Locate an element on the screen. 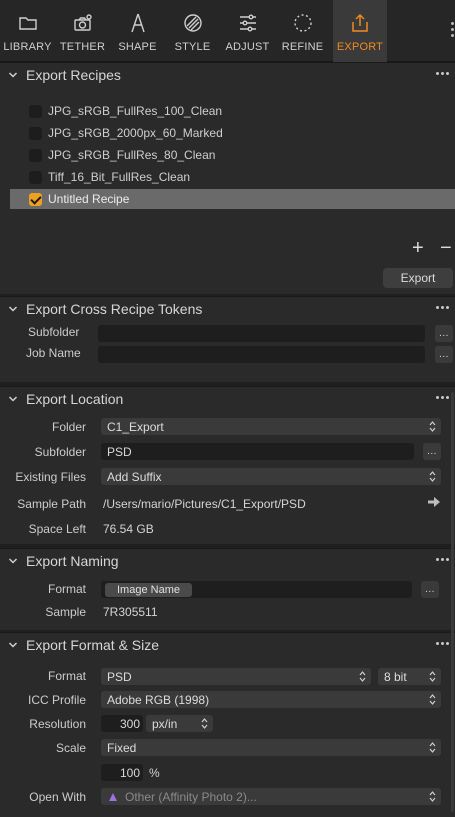  icc-profile-select: Adobe RGB (1998) is located at coordinates (271, 699).